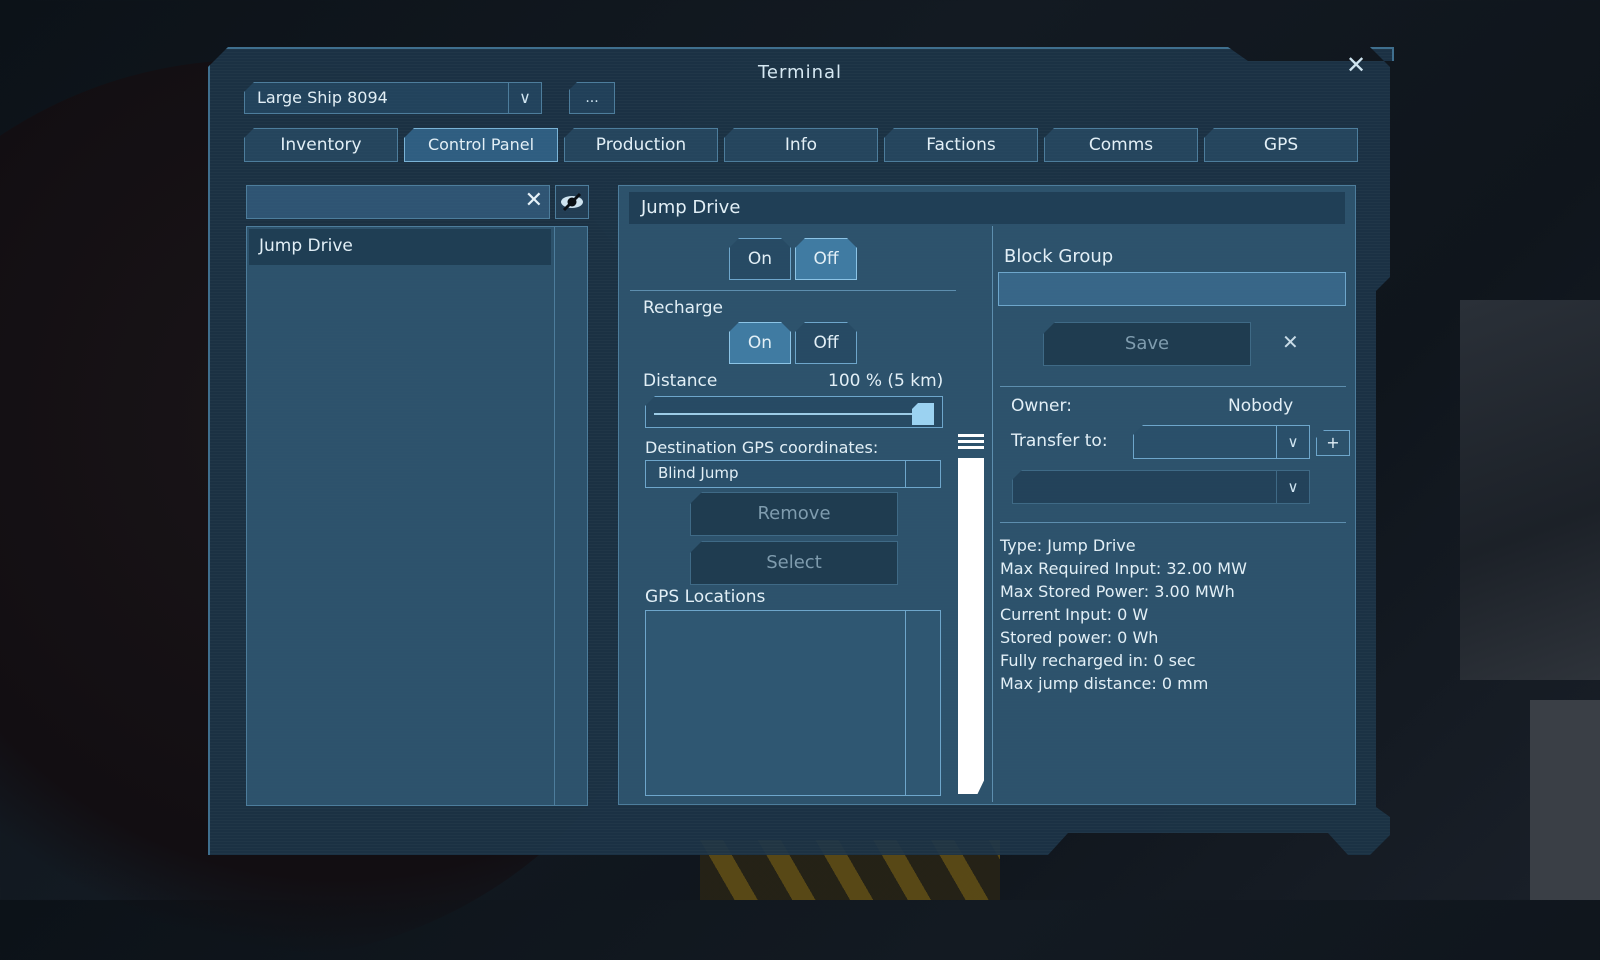 The height and width of the screenshot is (960, 1600). What do you see at coordinates (321, 145) in the screenshot?
I see `tab-inventory: Inventory` at bounding box center [321, 145].